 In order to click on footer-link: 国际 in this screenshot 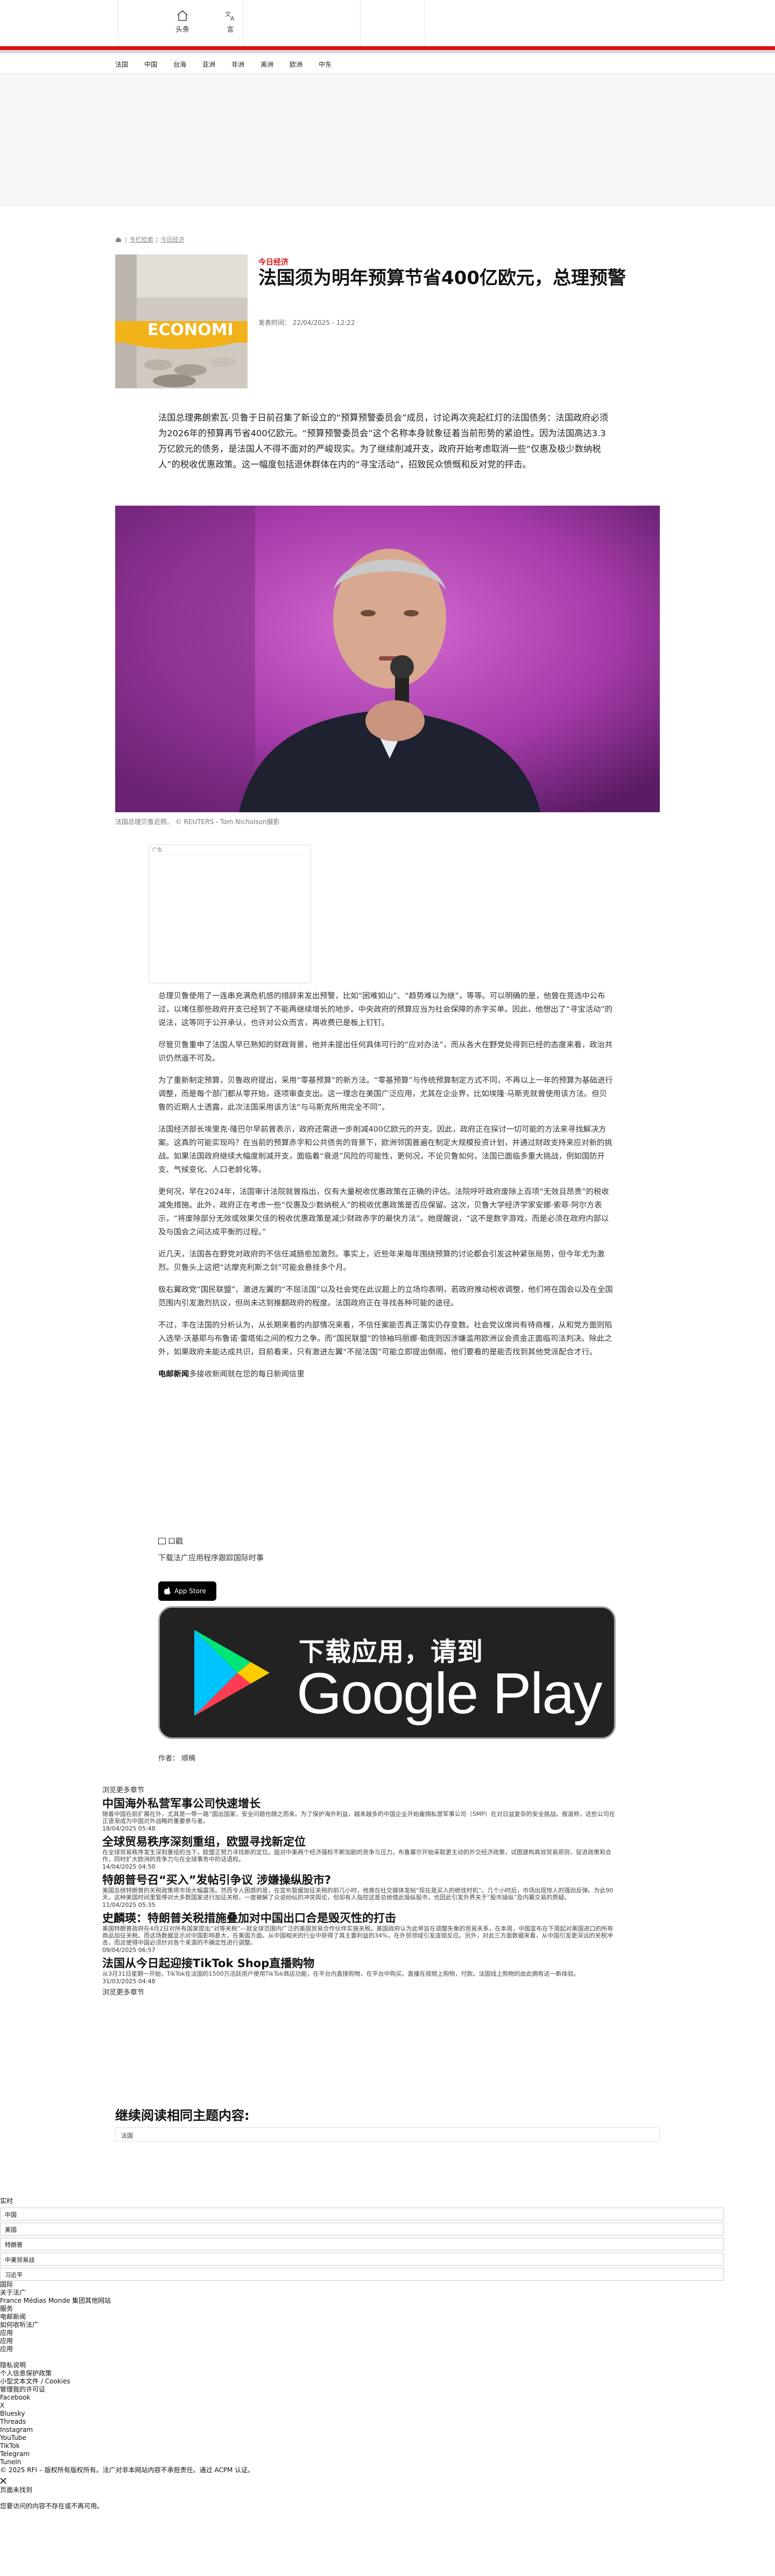, I will do `click(387, 2285)`.